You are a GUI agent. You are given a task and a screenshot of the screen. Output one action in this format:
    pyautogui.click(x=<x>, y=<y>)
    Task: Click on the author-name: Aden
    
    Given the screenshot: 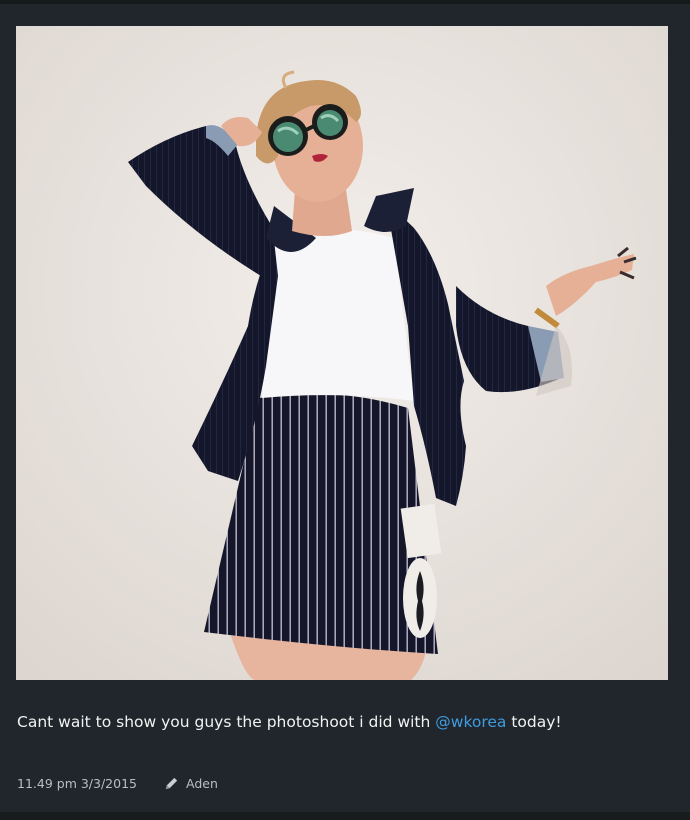 What is the action you would take?
    pyautogui.click(x=201, y=783)
    